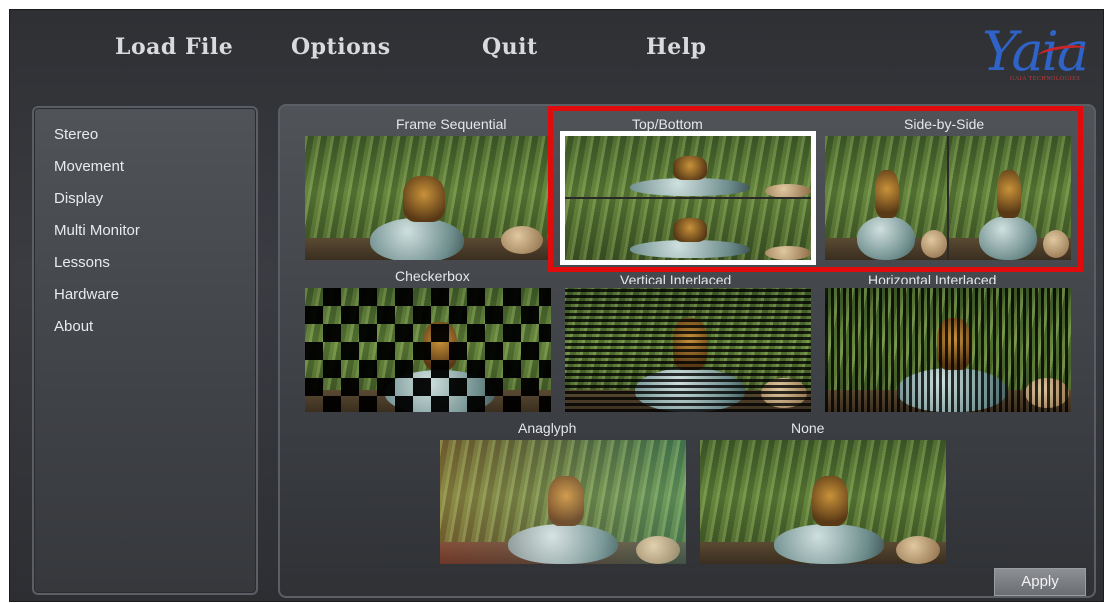 This screenshot has height=603, width=1107. Describe the element at coordinates (1045, 79) in the screenshot. I see `logo-subtitle: GAIA TECHNOLOGIES` at that location.